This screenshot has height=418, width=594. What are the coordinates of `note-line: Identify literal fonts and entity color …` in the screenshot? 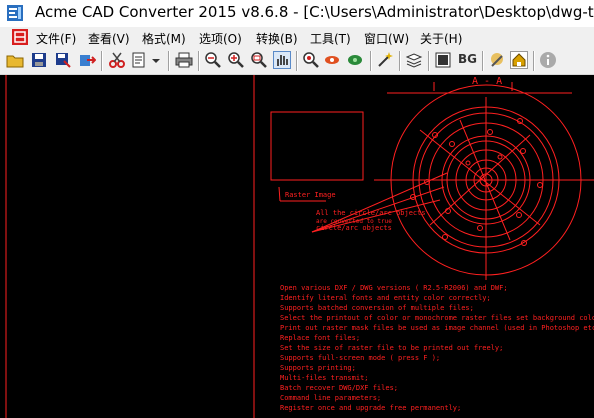 It's located at (385, 298).